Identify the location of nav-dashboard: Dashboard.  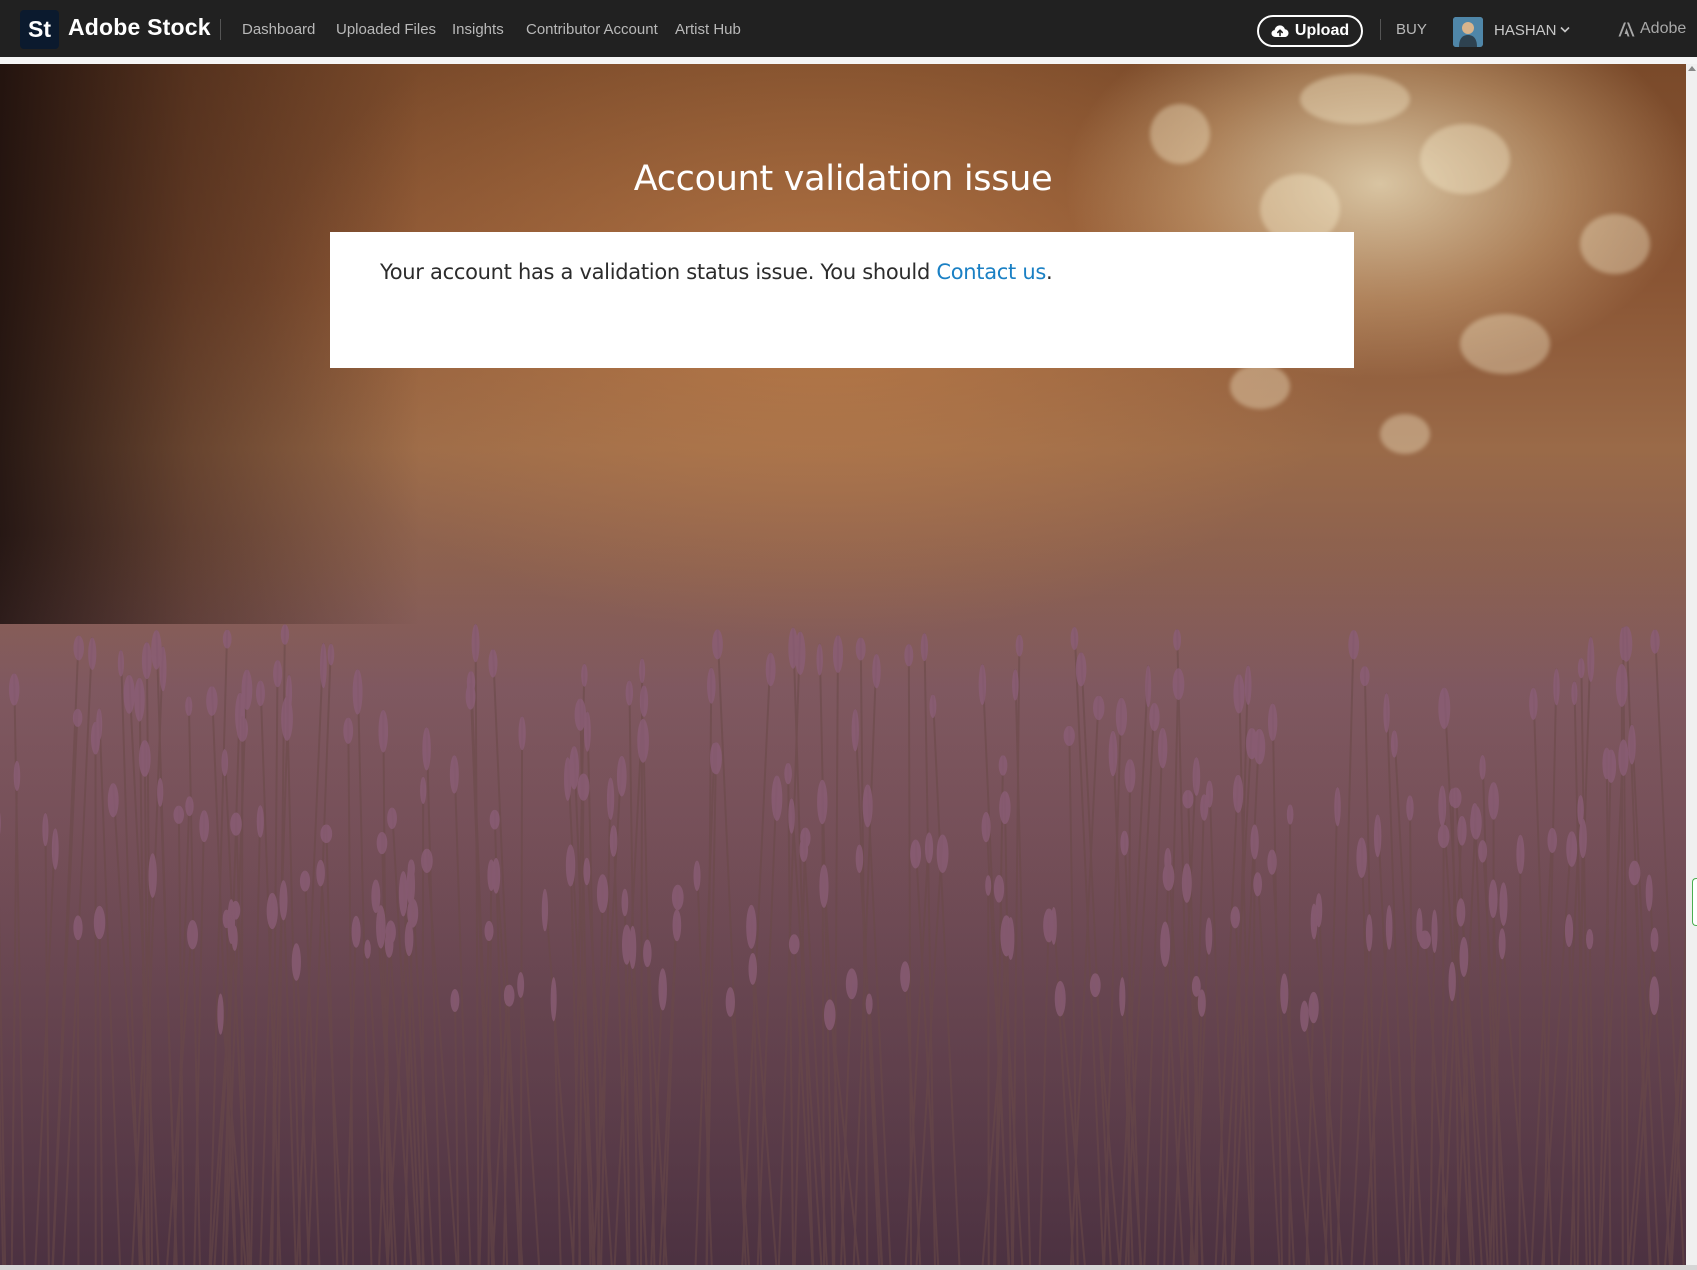
(278, 29).